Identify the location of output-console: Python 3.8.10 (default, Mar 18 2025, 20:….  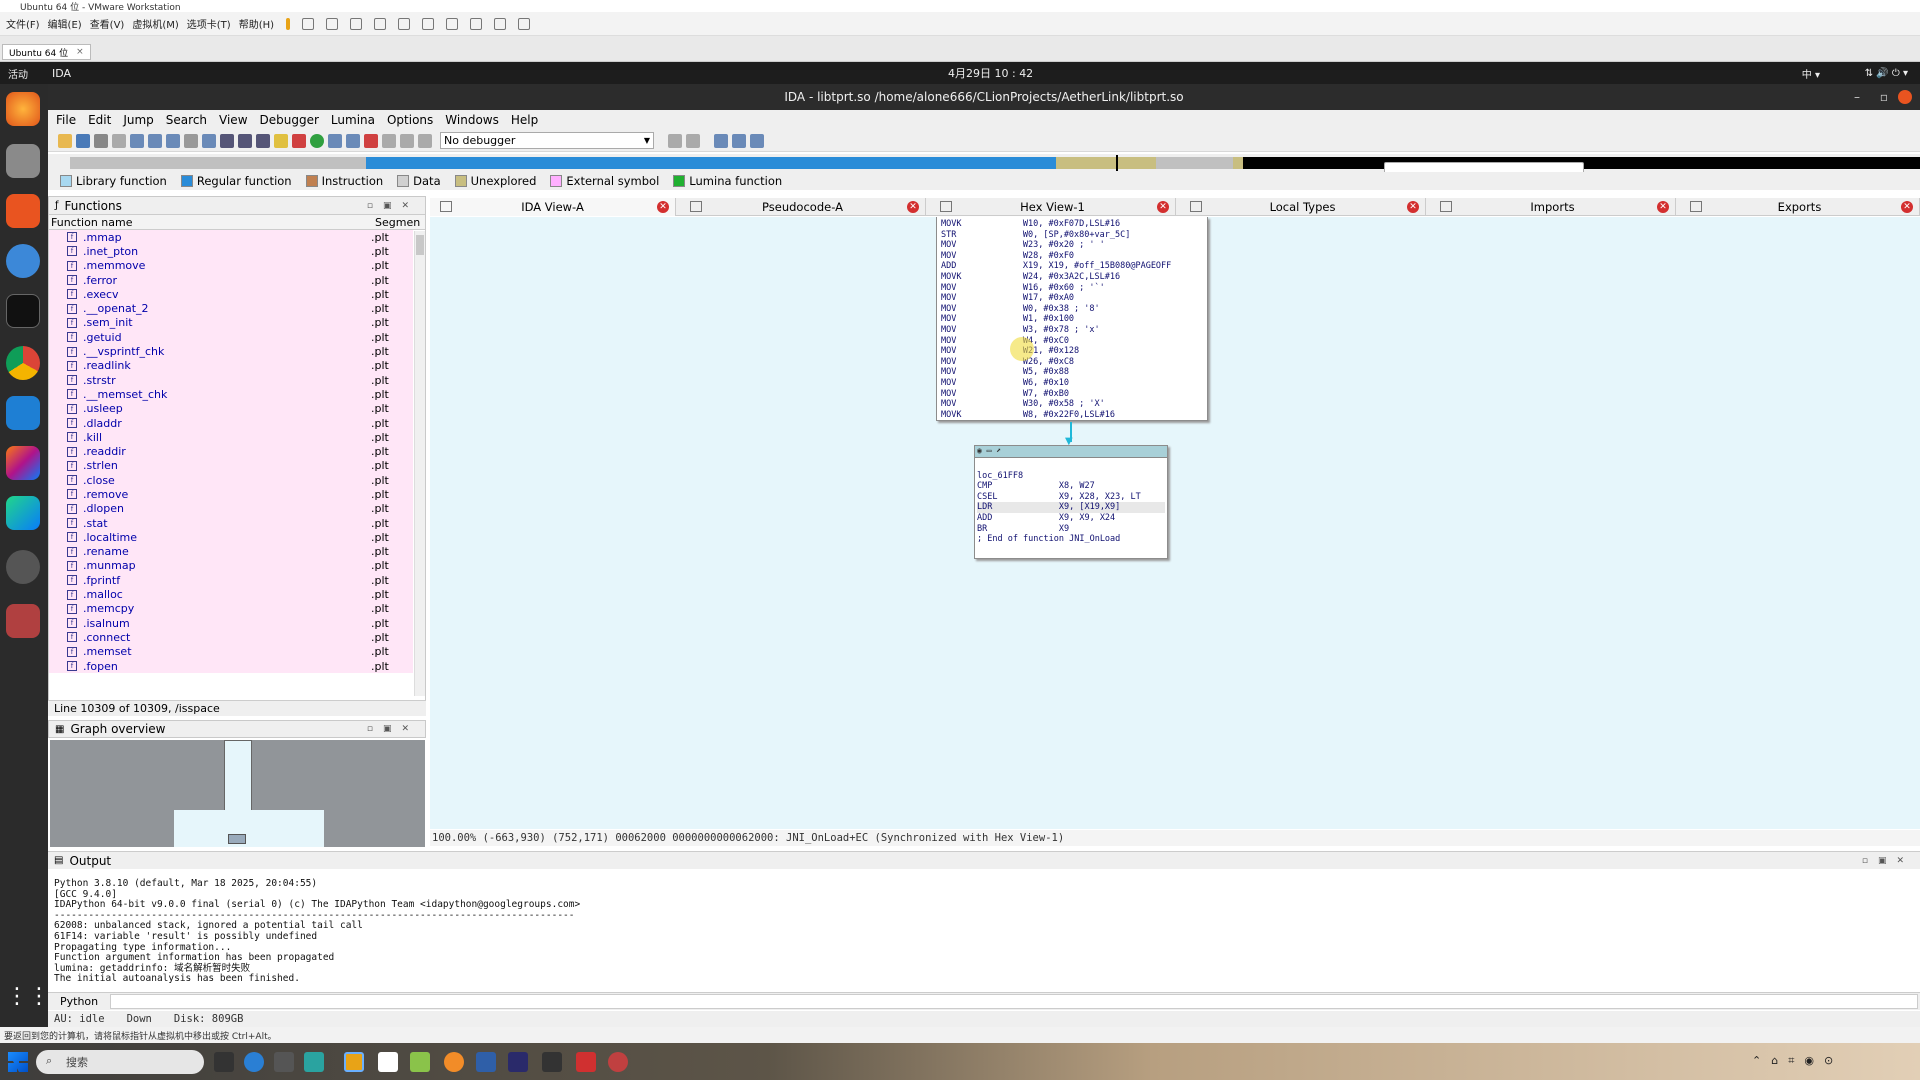
(984, 930).